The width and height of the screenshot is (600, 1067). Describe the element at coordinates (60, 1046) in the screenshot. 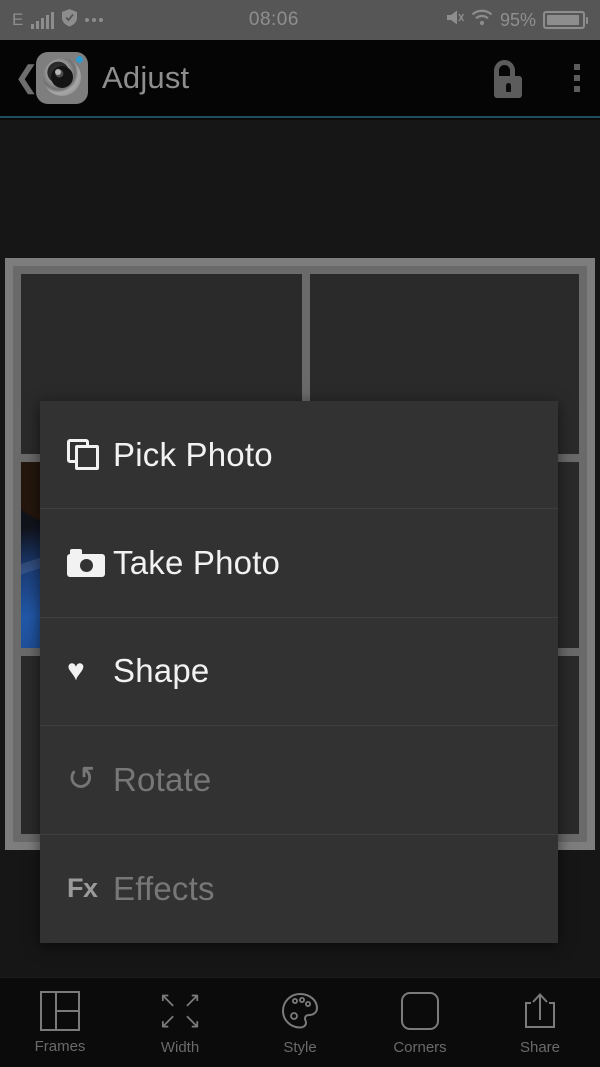

I see `tab-label: Frames` at that location.